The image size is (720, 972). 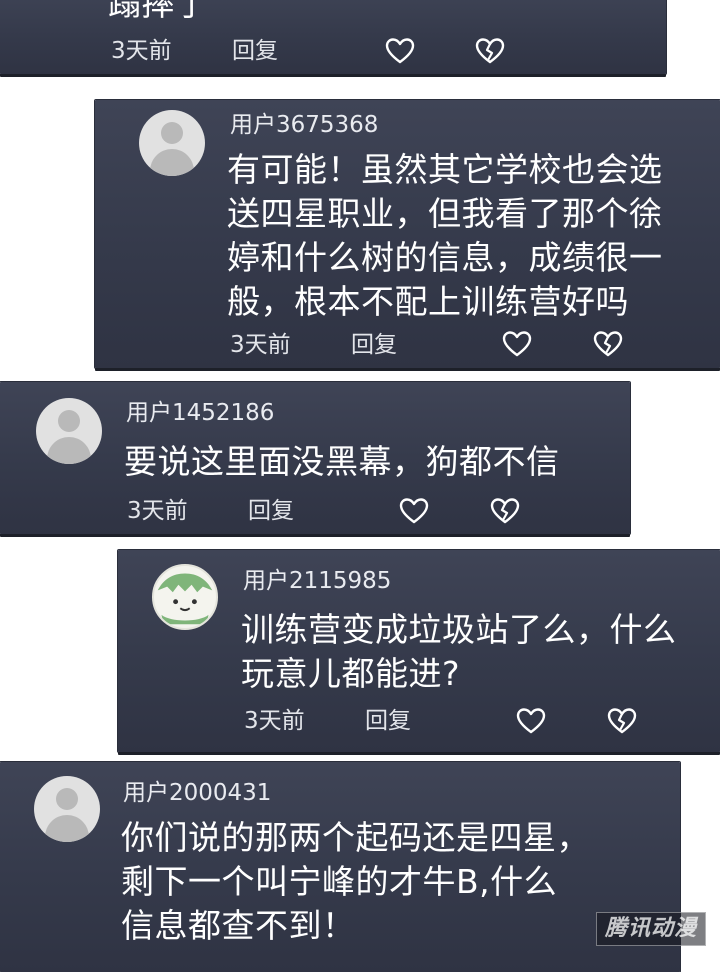 What do you see at coordinates (651, 929) in the screenshot?
I see `watermark-logo: 腾讯动漫` at bounding box center [651, 929].